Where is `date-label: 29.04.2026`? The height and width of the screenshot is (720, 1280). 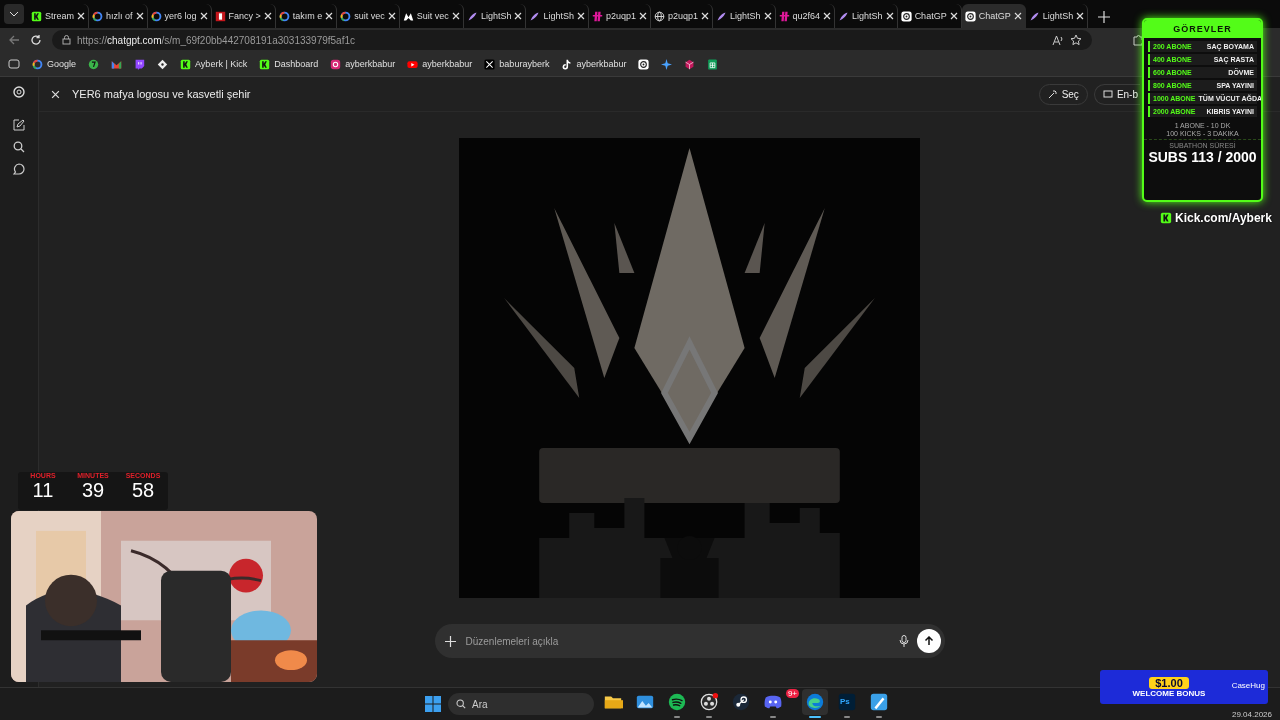
date-label: 29.04.2026 is located at coordinates (1251, 714).